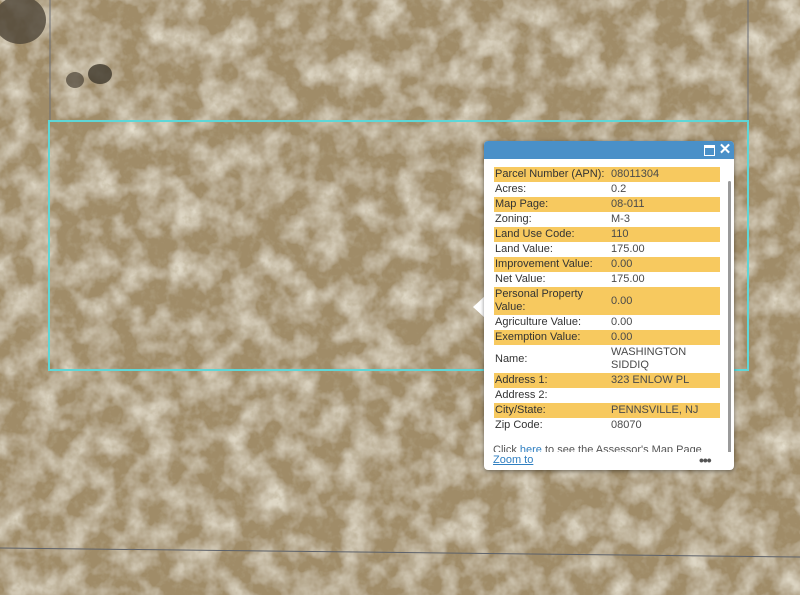 The width and height of the screenshot is (800, 595). Describe the element at coordinates (607, 359) in the screenshot. I see `table-row: Name: WASHINGTON SIDDIQ` at that location.